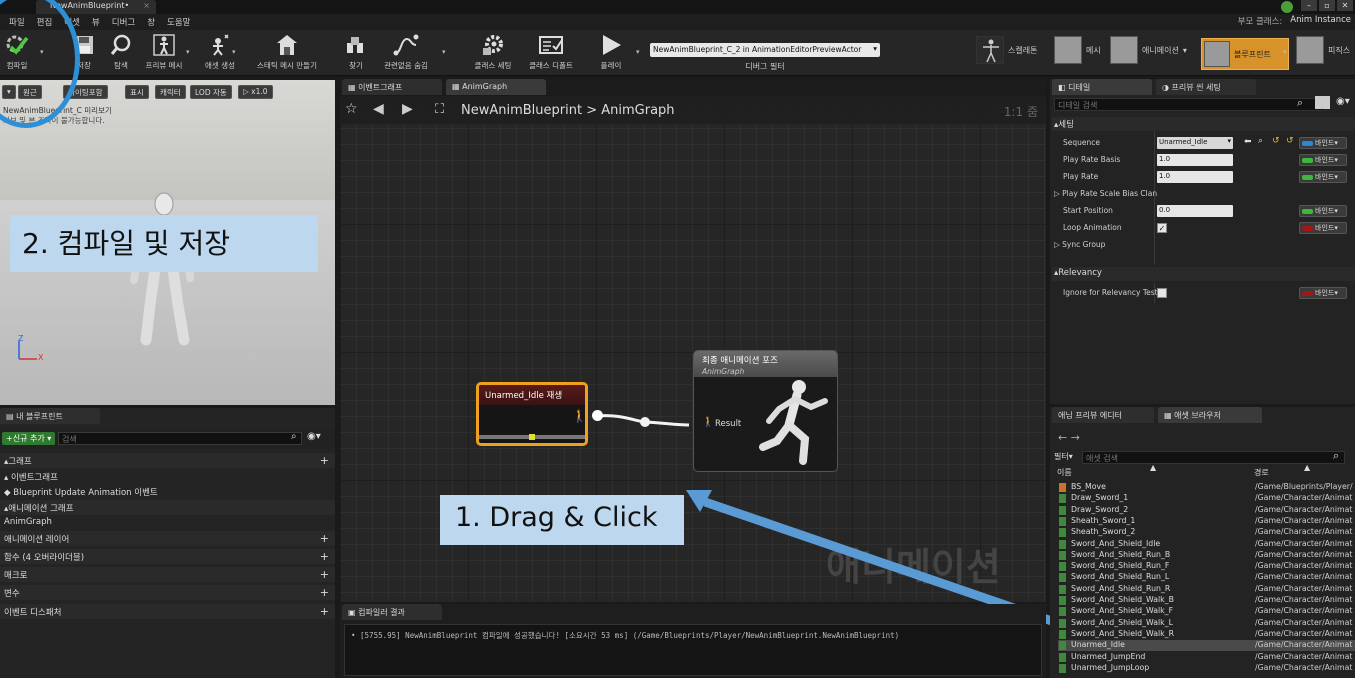 The height and width of the screenshot is (678, 1355). Describe the element at coordinates (1248, 142) in the screenshot. I see `use-selected-arrow-icon: ⬅` at that location.